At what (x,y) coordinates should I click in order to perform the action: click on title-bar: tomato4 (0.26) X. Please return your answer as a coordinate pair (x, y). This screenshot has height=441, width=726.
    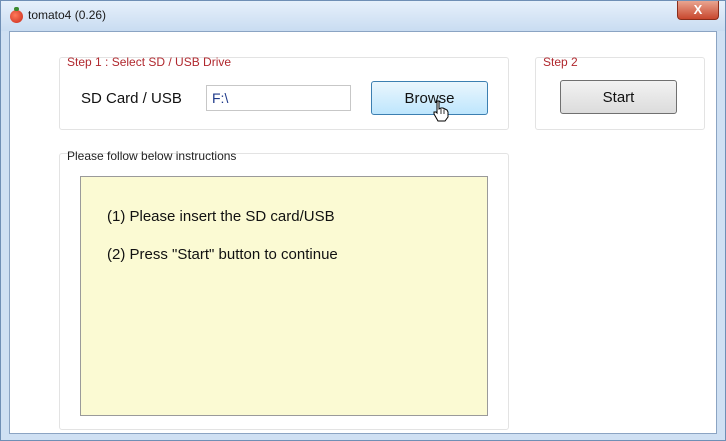
    Looking at the image, I should click on (363, 16).